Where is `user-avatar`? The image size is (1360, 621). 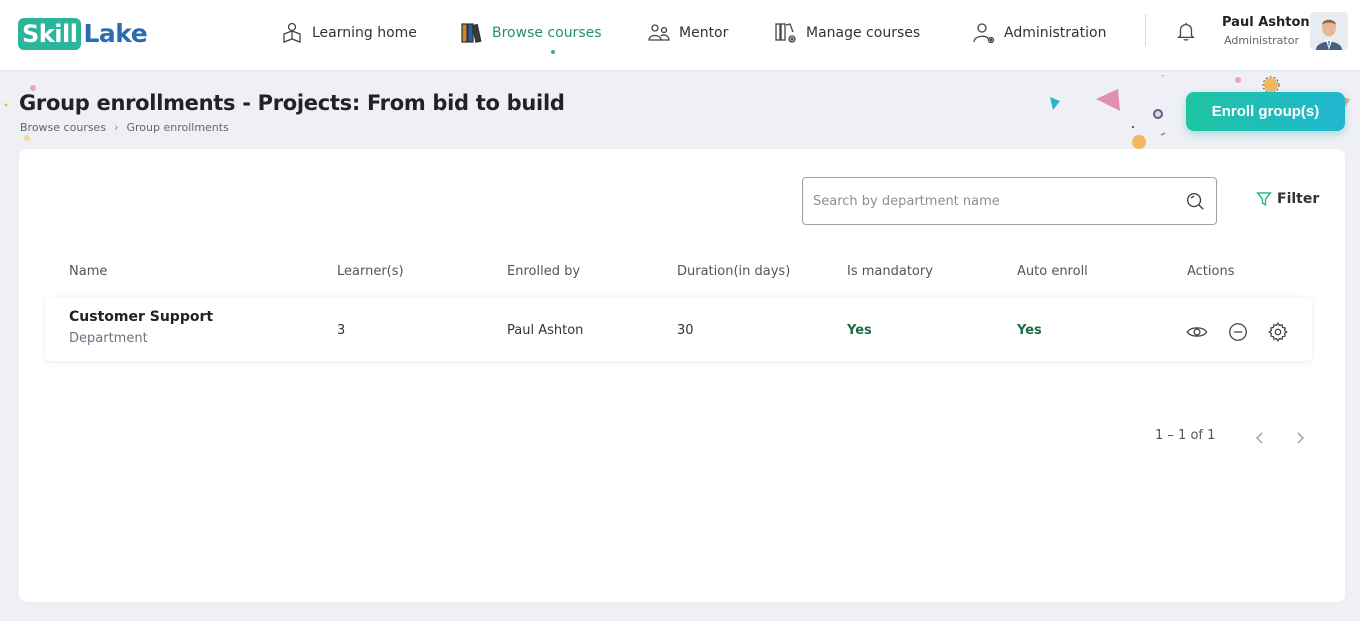 user-avatar is located at coordinates (1329, 31).